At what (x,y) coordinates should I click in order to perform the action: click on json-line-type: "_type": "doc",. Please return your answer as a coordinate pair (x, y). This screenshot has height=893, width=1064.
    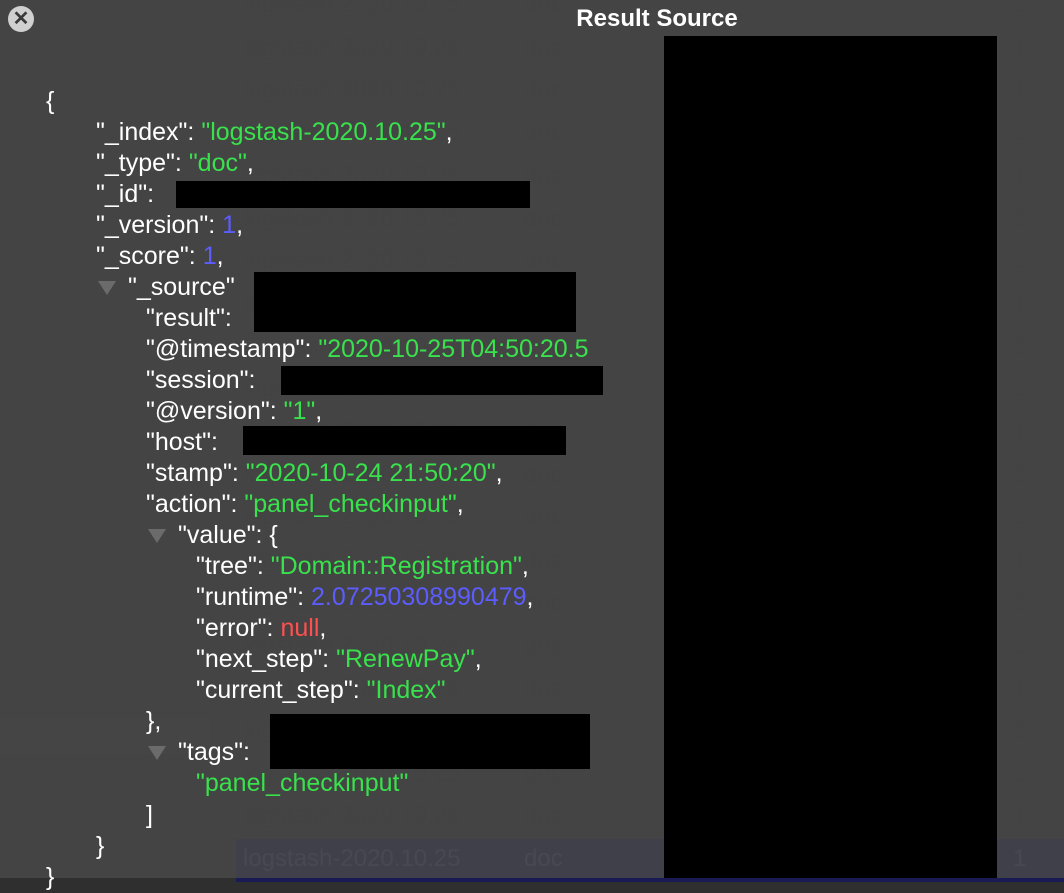
    Looking at the image, I should click on (175, 163).